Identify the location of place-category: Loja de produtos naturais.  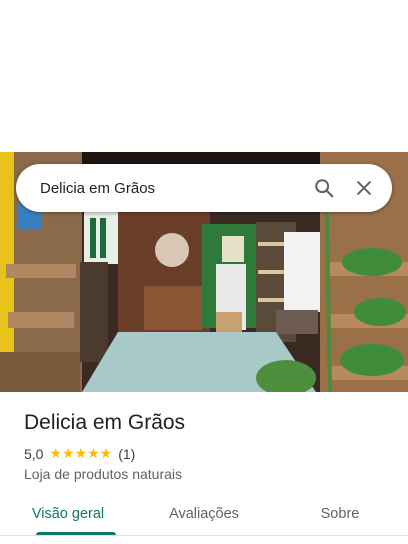
(103, 474).